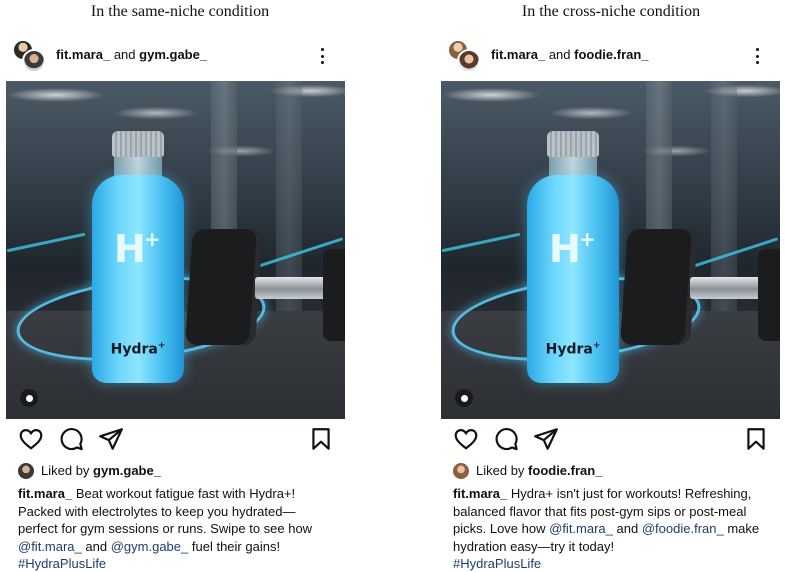 The height and width of the screenshot is (572, 785). I want to click on collab-usernames: fit.mara_ and gym.gabe_, so click(131, 54).